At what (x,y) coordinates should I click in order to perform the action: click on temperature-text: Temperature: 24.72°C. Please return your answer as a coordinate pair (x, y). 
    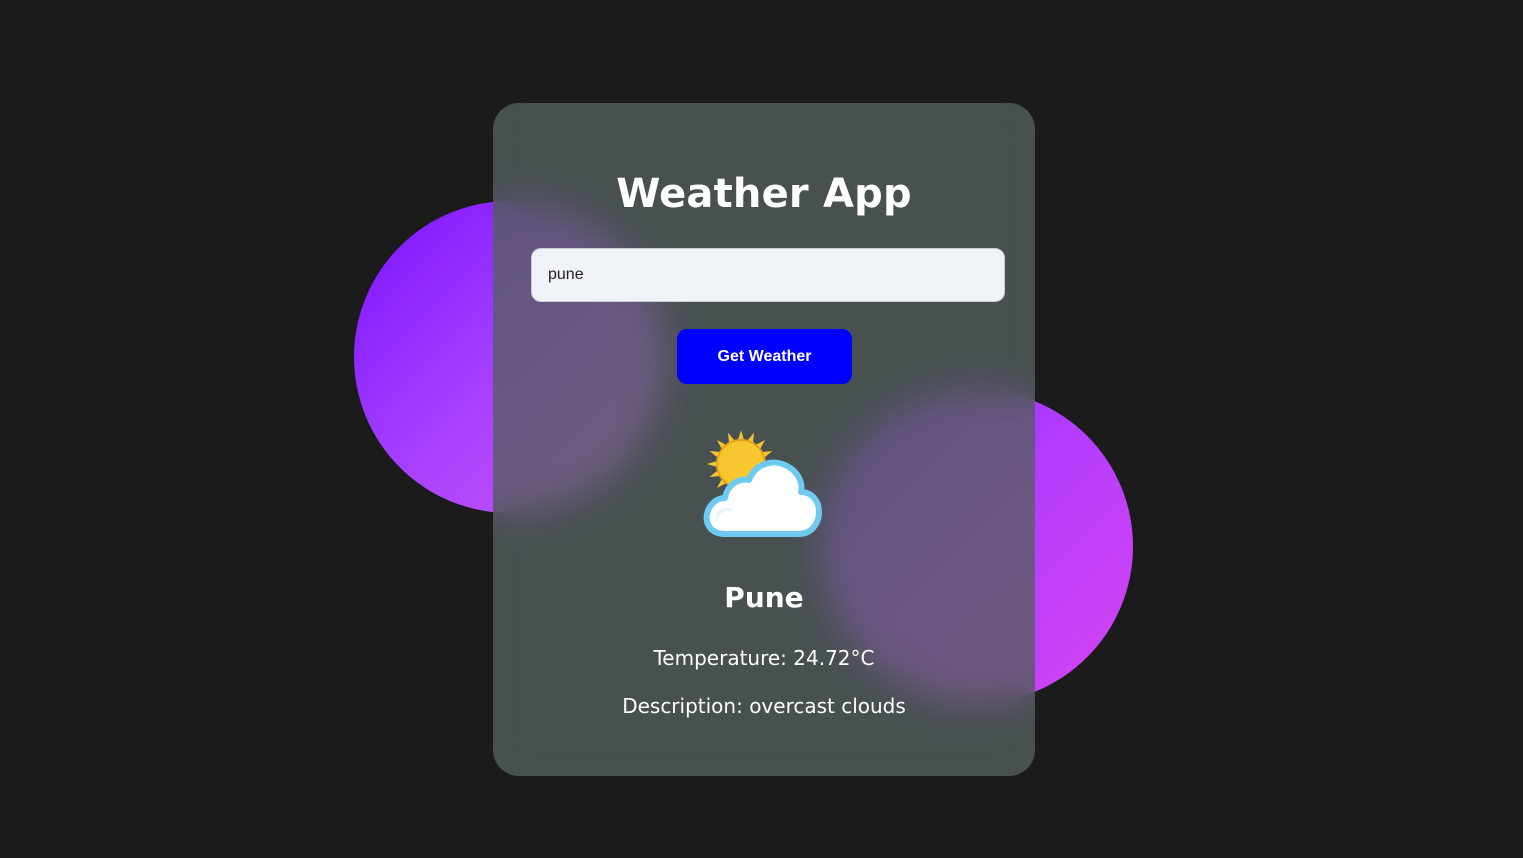
    Looking at the image, I should click on (764, 658).